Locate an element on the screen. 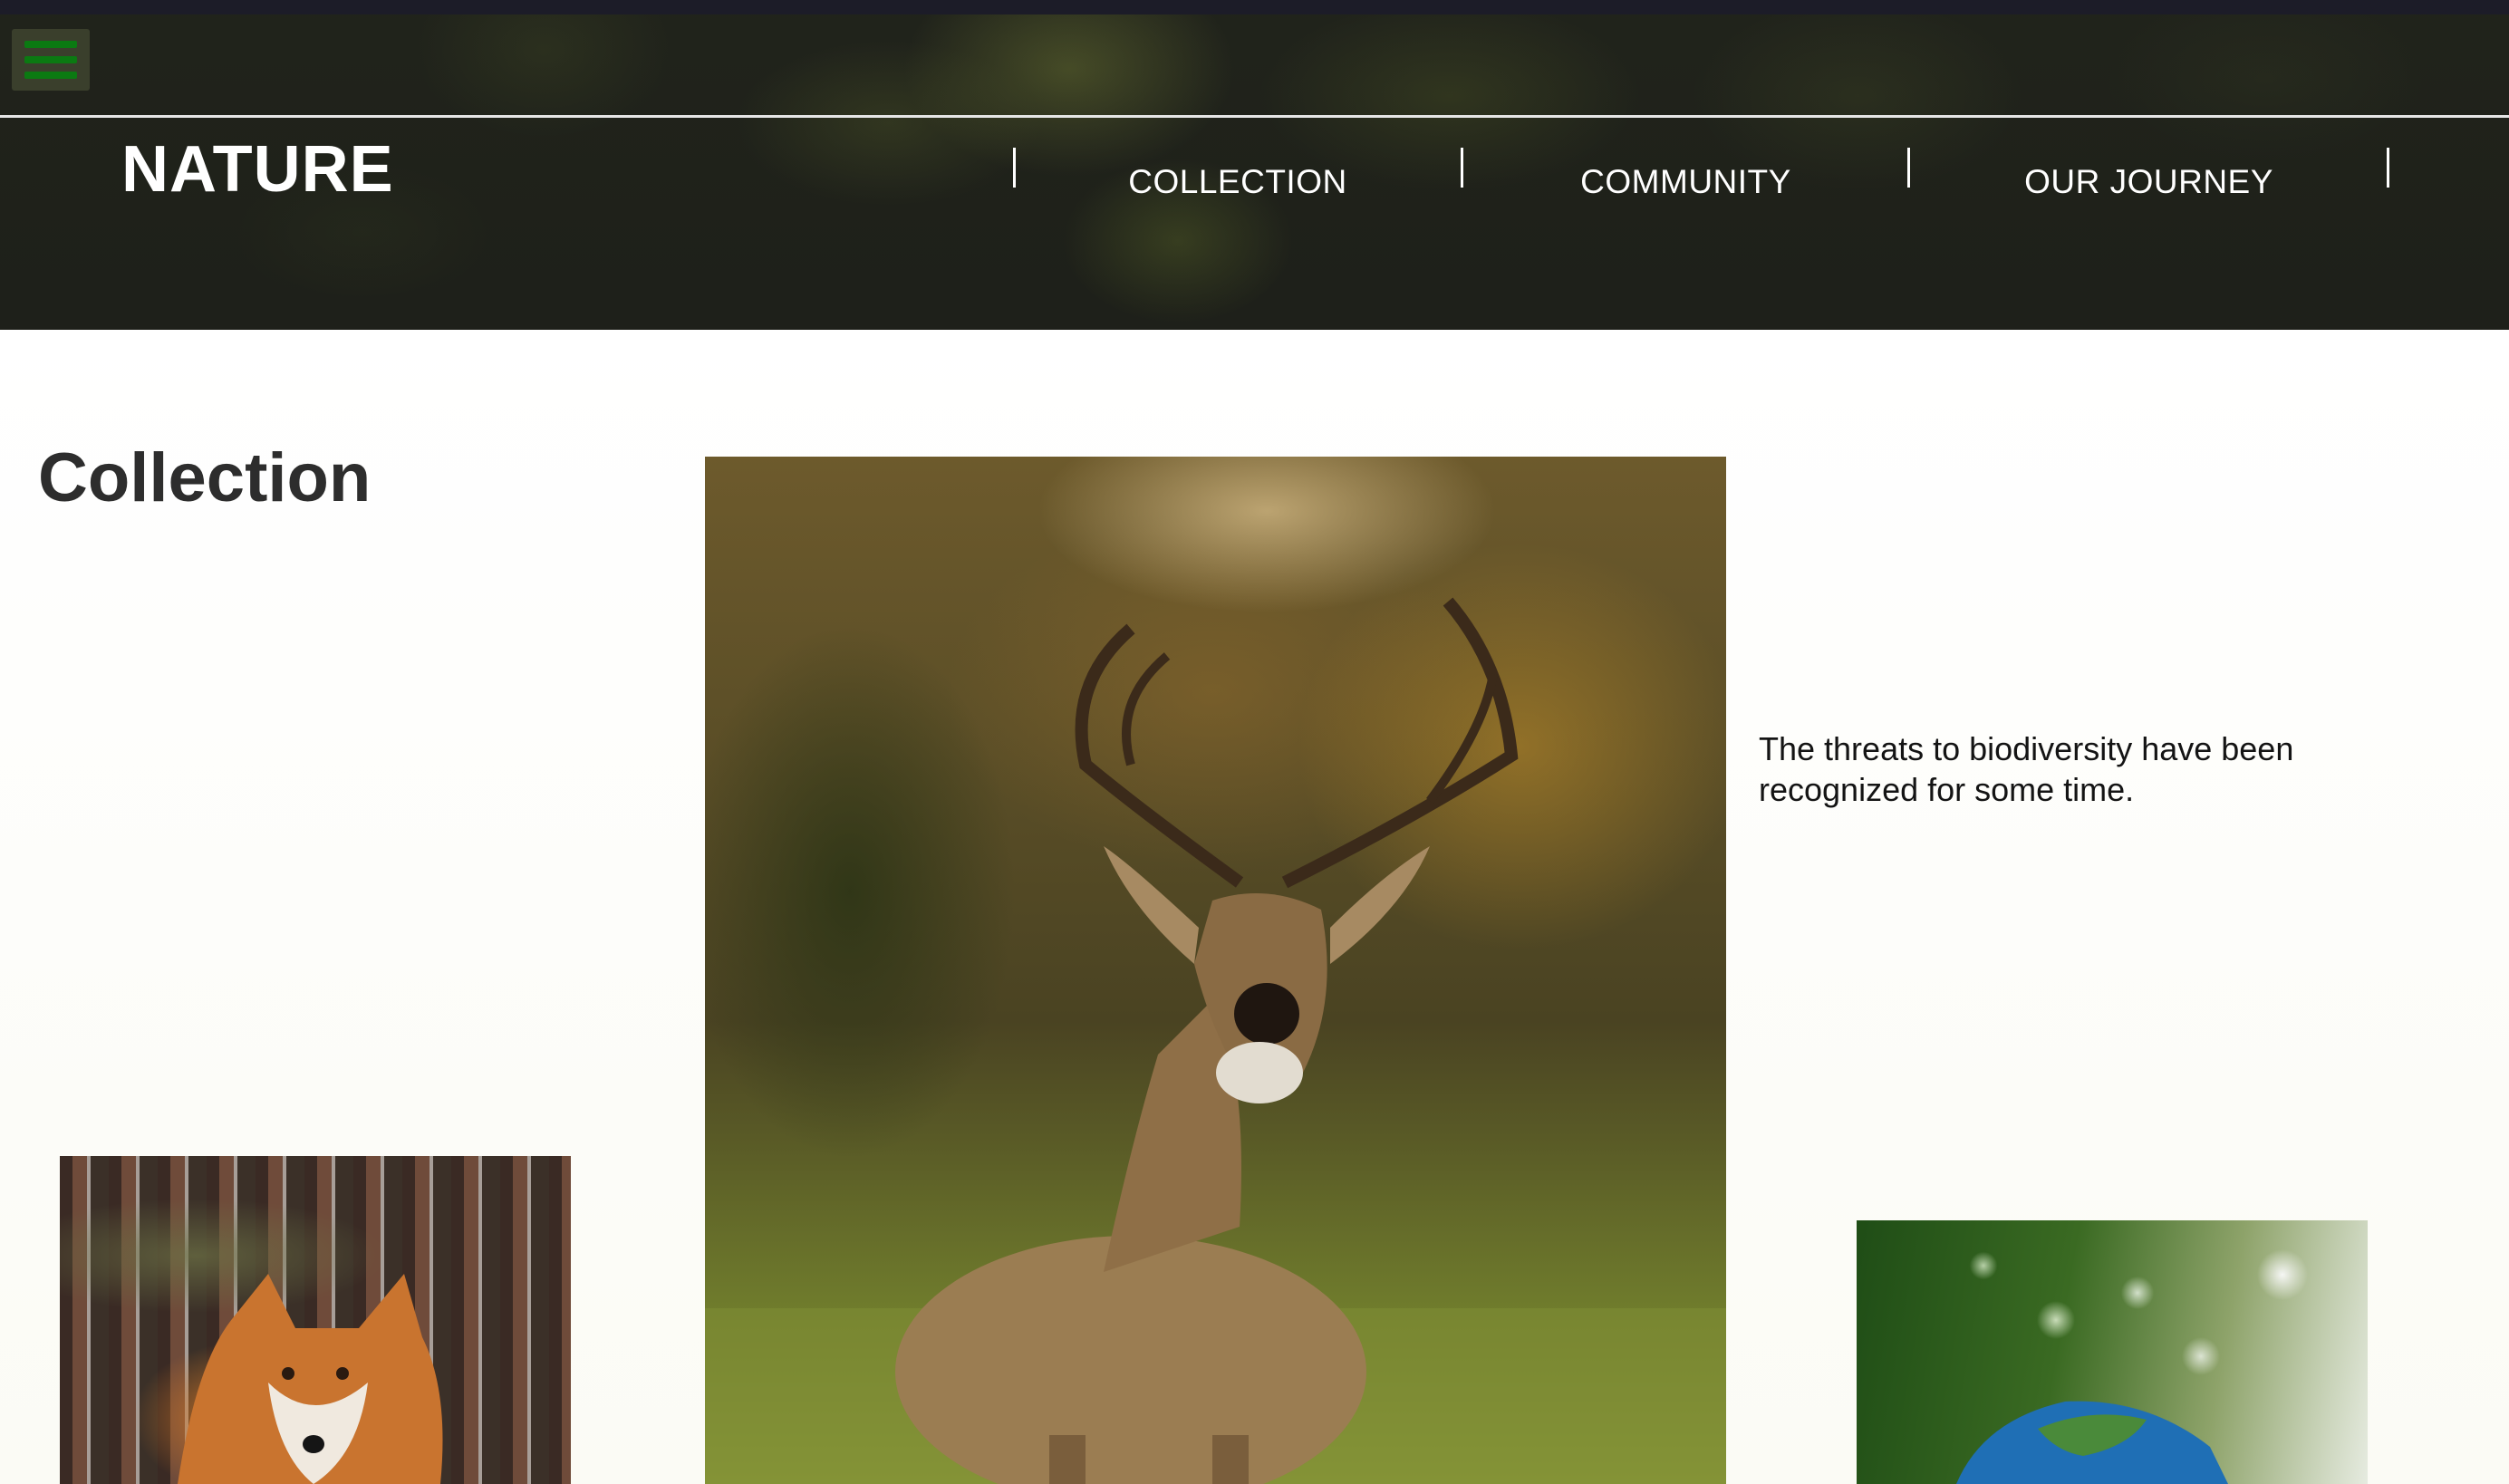 This screenshot has width=2509, height=1484. hamburger-menu-icon is located at coordinates (51, 60).